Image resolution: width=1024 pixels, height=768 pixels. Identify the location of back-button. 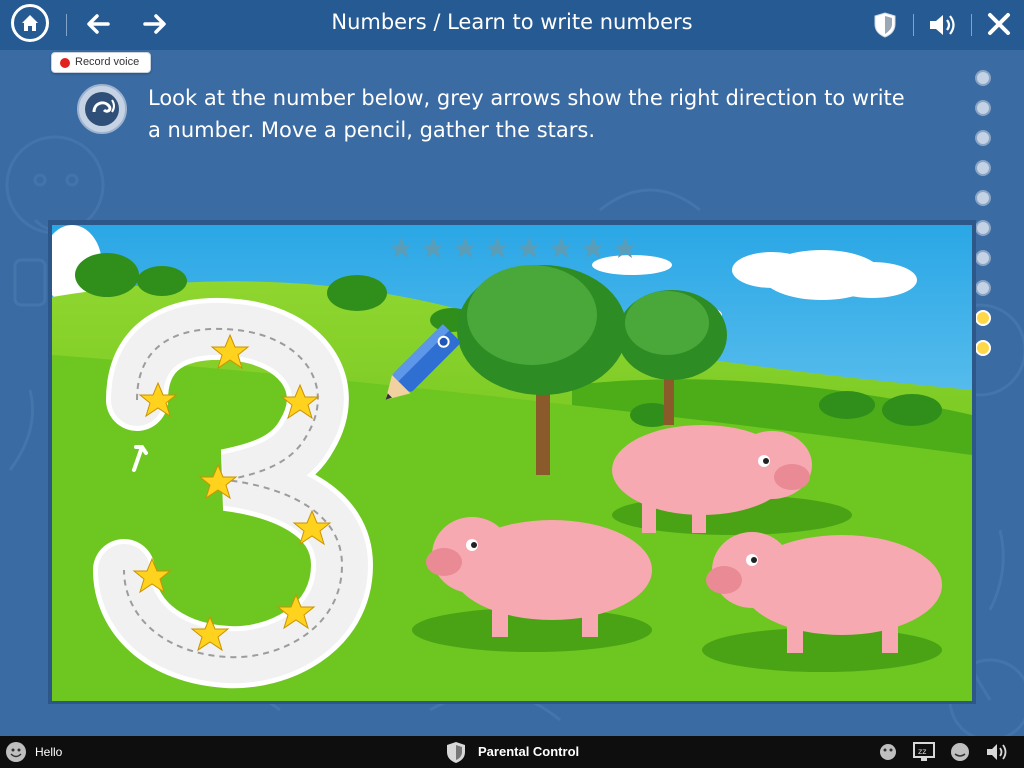
(98, 24).